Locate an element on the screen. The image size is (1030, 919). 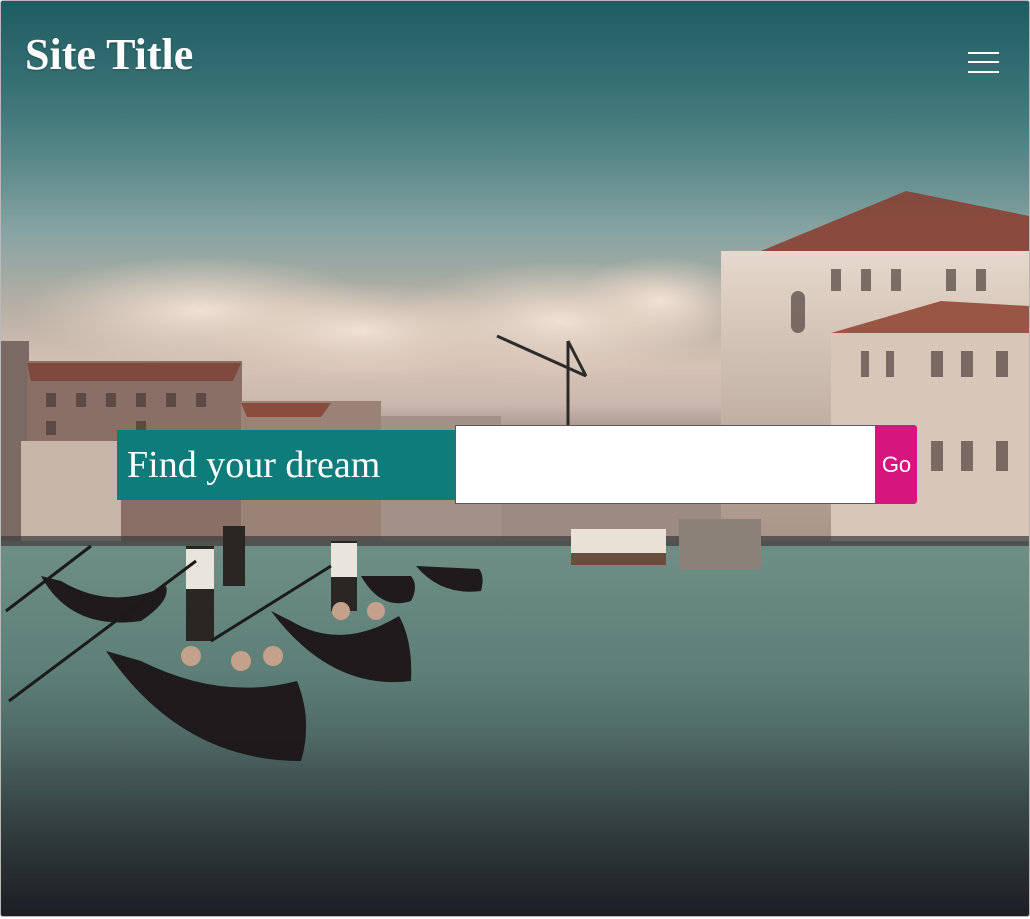
hamburger-menu-icon is located at coordinates (982, 62).